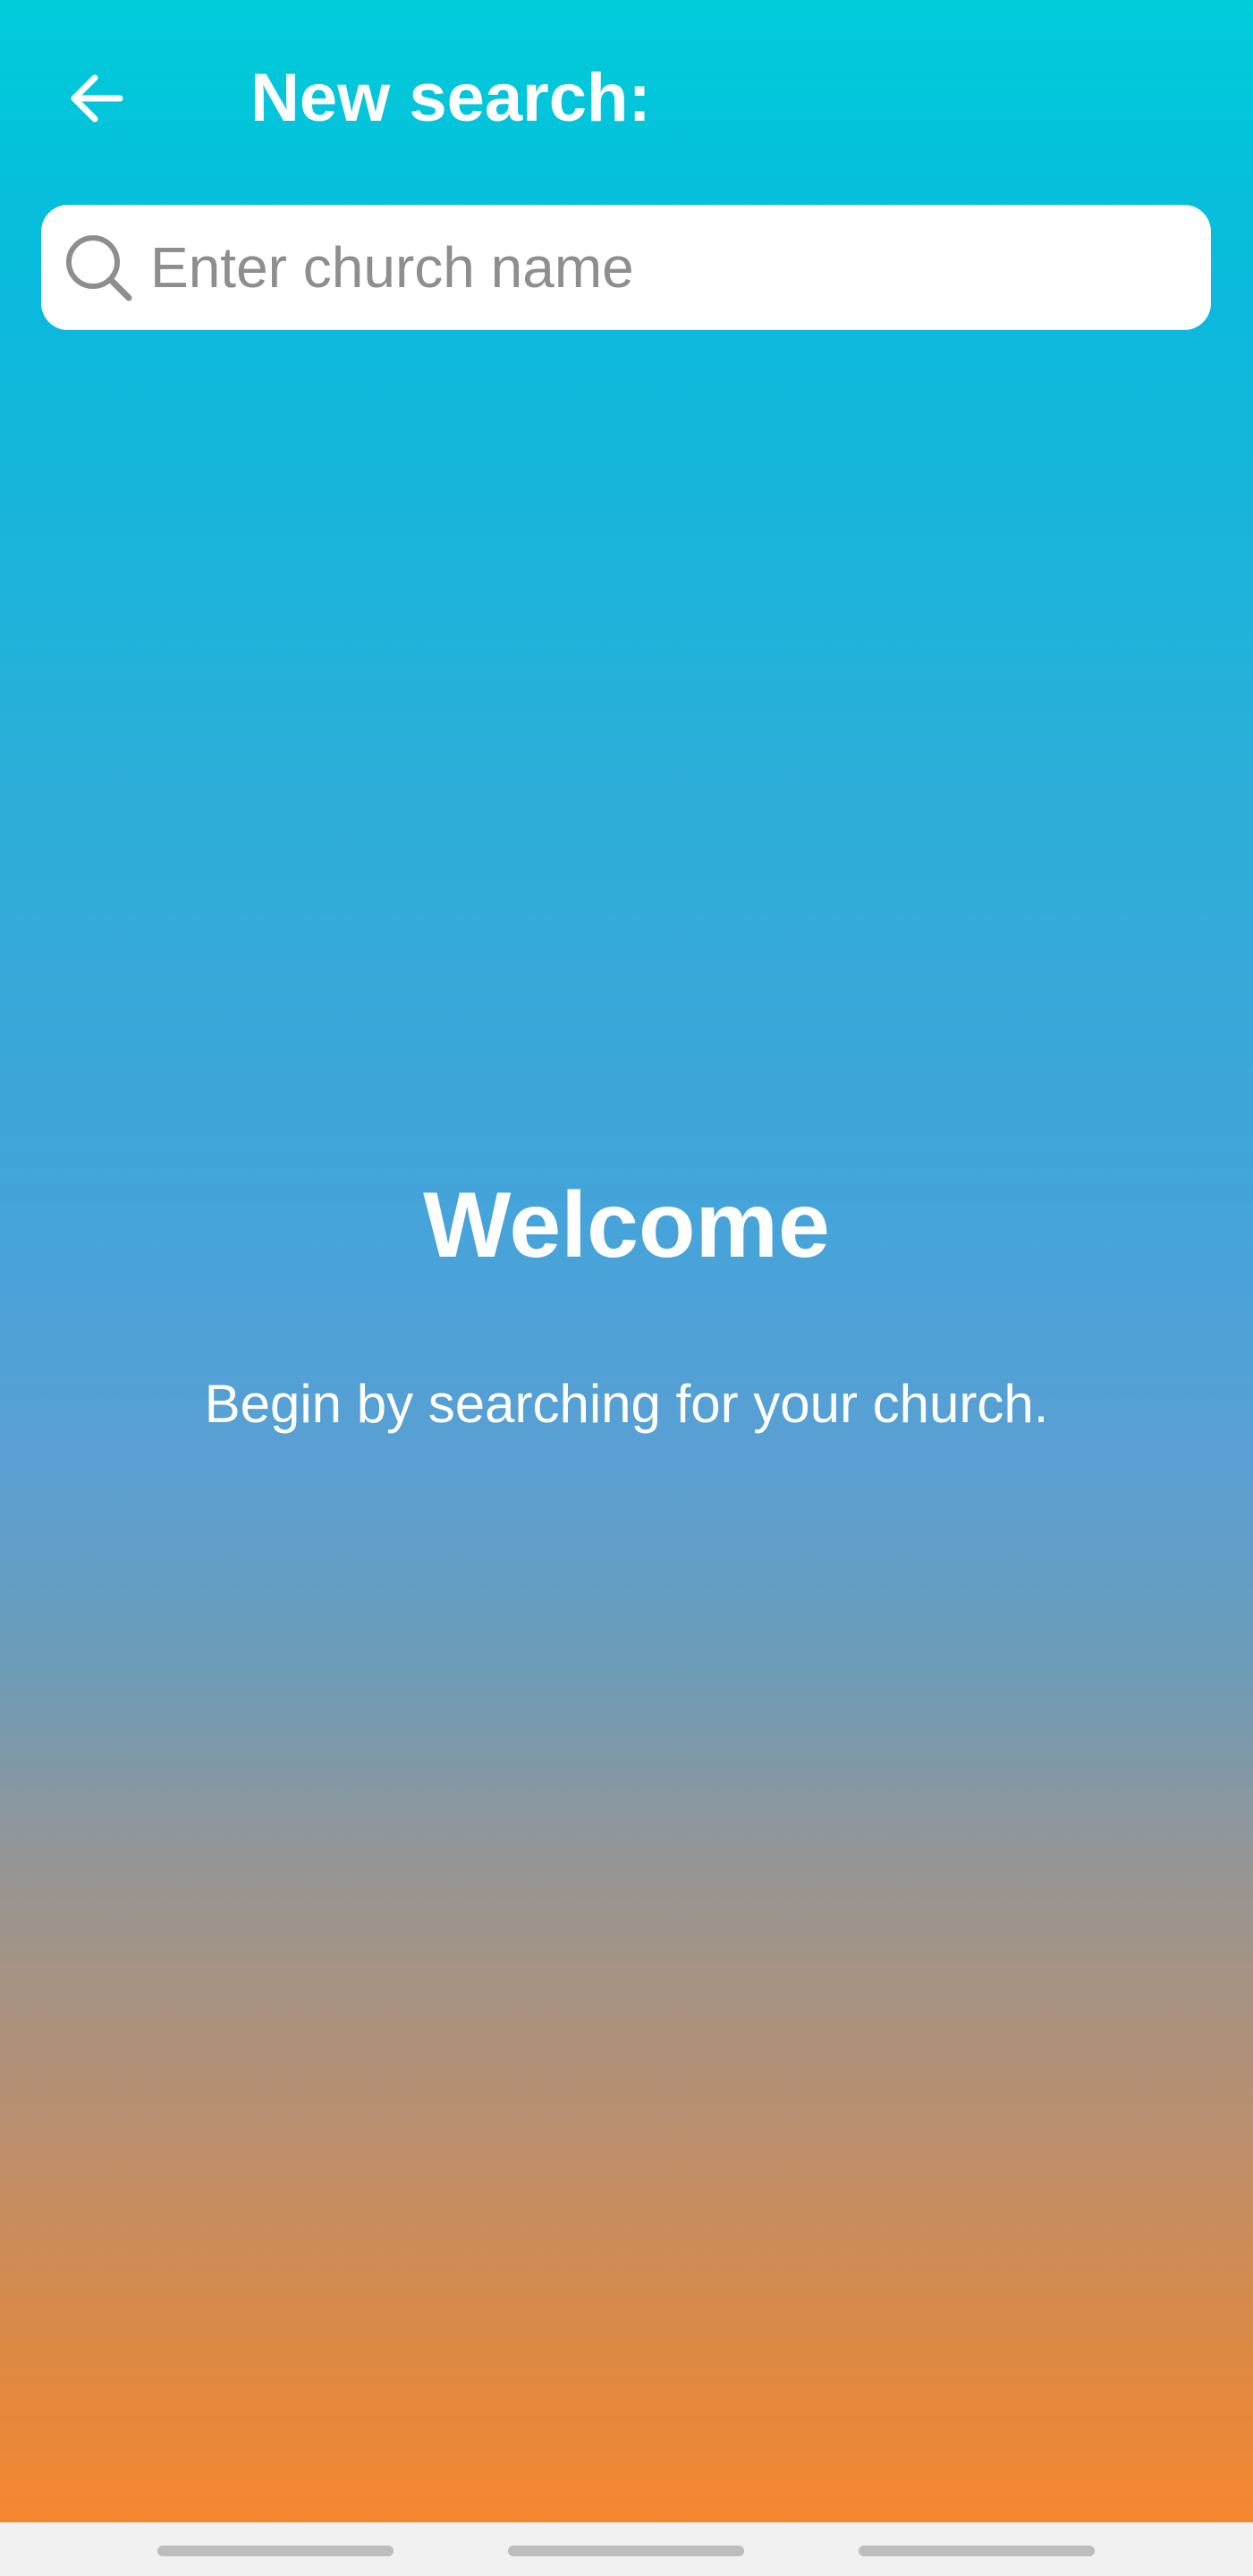 This screenshot has height=2576, width=1253. I want to click on search-icon, so click(99, 268).